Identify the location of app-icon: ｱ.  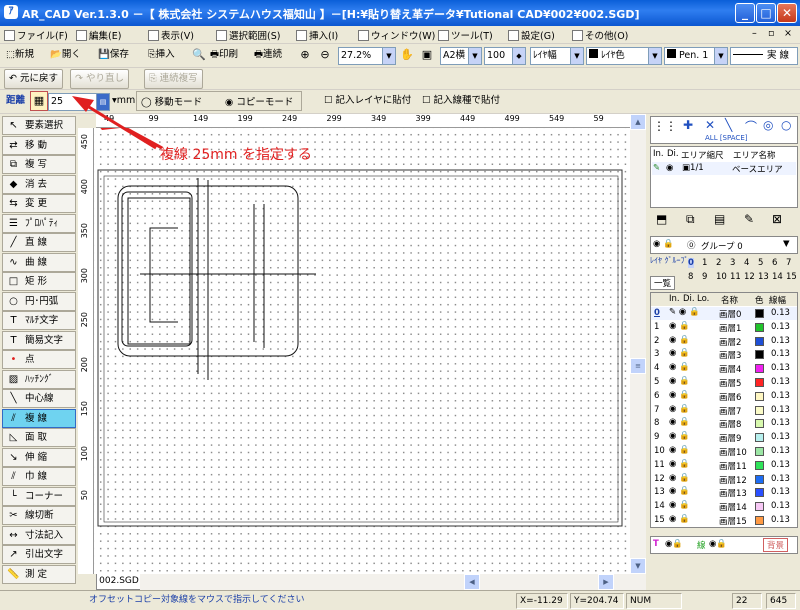
(11, 12).